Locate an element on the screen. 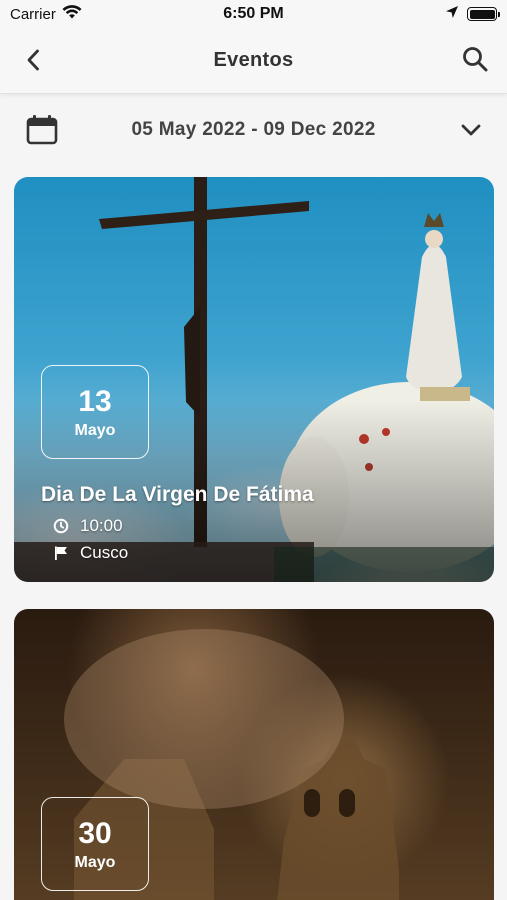 This screenshot has width=507, height=900. event-place-row: Cusco is located at coordinates (90, 553).